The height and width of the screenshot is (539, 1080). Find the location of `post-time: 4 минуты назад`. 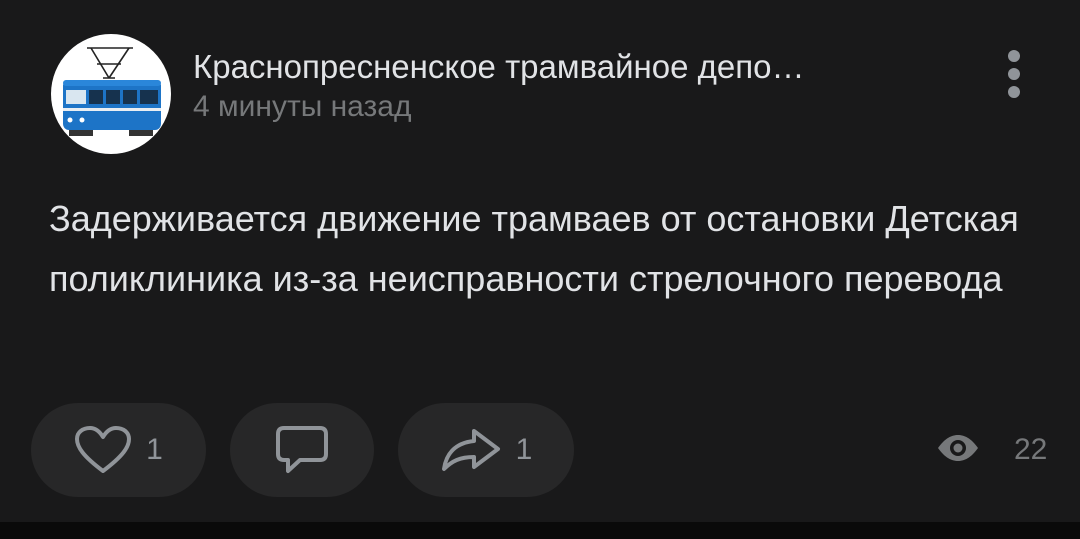

post-time: 4 минуты назад is located at coordinates (302, 106).